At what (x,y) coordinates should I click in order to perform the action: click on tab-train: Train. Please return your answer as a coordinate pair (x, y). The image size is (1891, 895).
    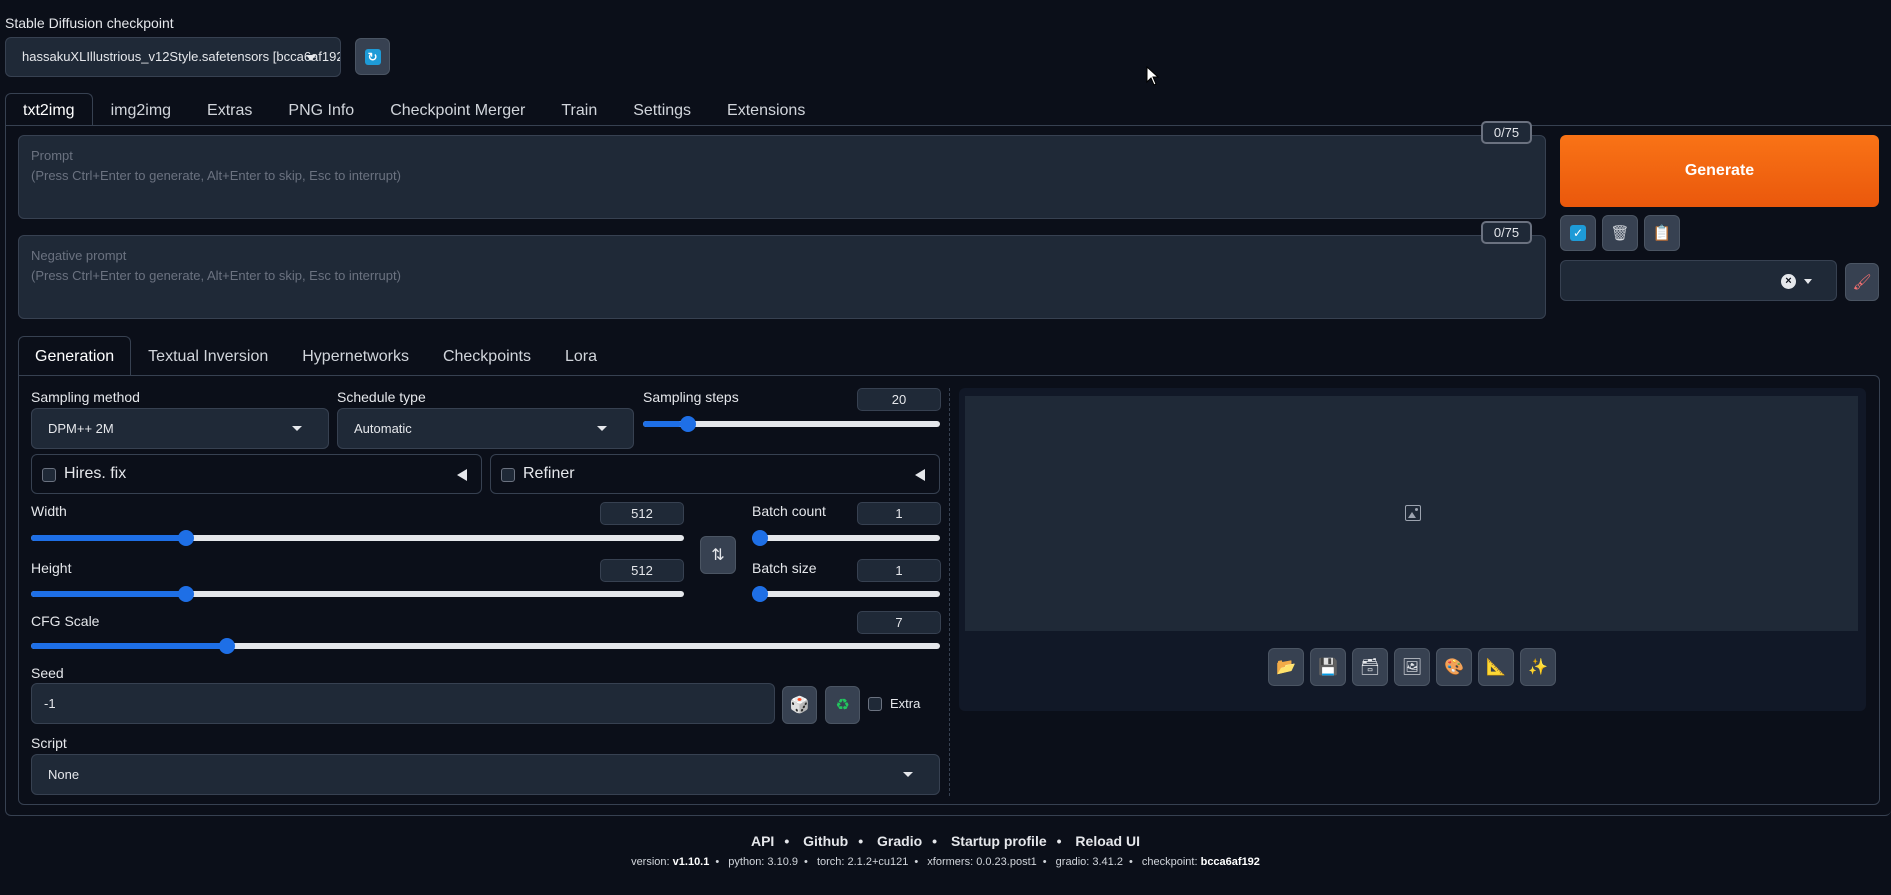
    Looking at the image, I should click on (579, 109).